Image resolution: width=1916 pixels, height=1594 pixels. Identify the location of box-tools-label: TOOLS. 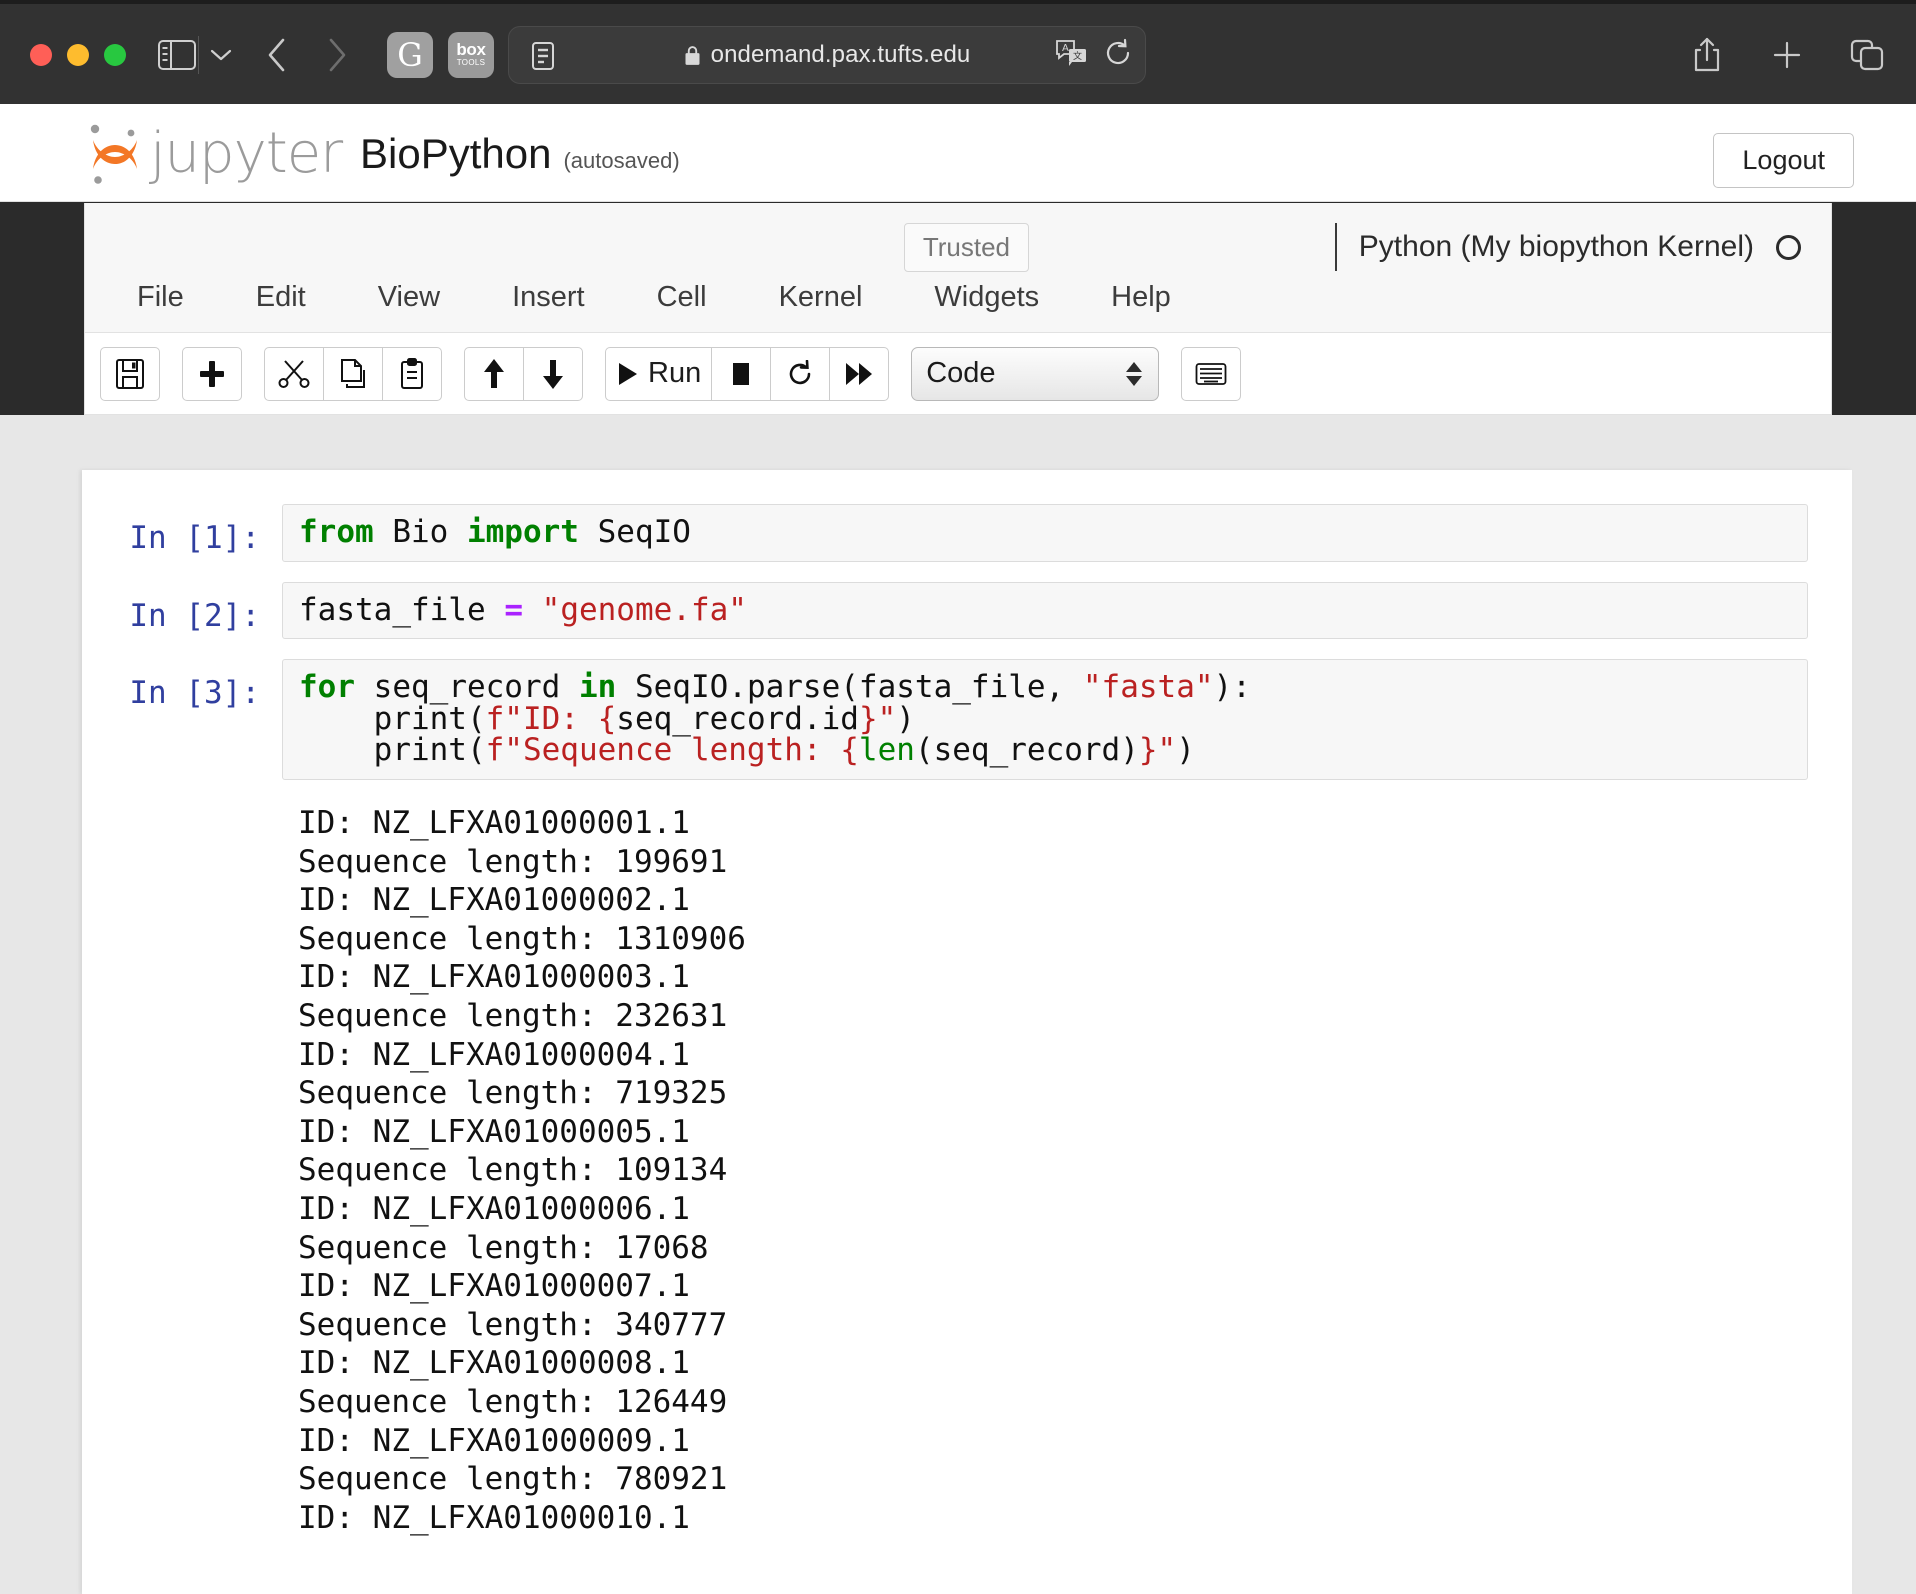
(471, 63).